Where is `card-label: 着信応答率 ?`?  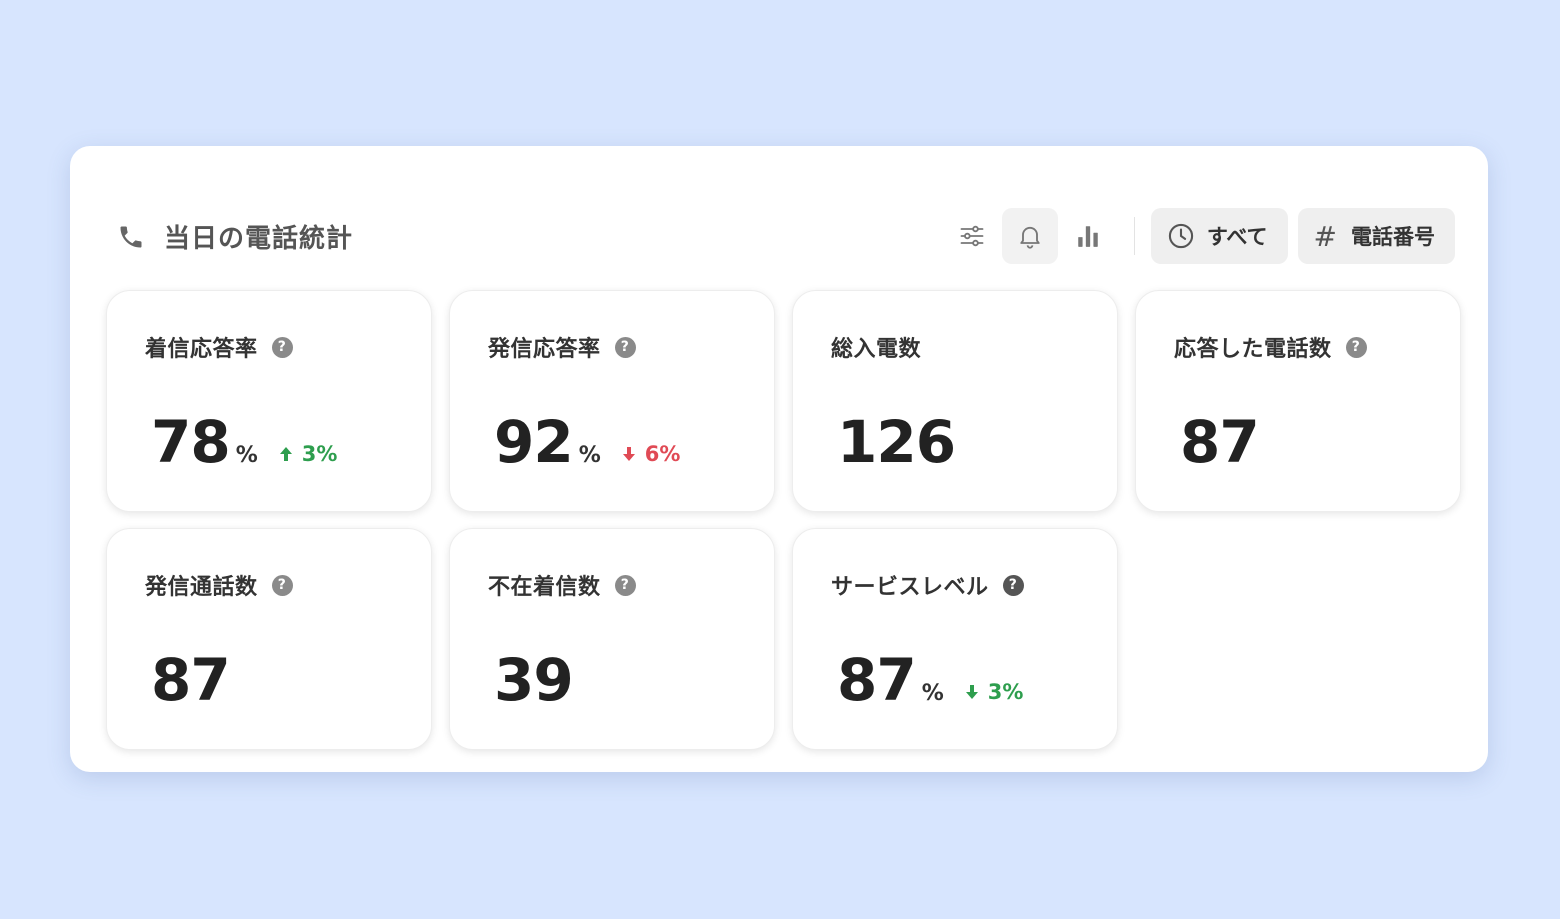 card-label: 着信応答率 ? is located at coordinates (219, 347).